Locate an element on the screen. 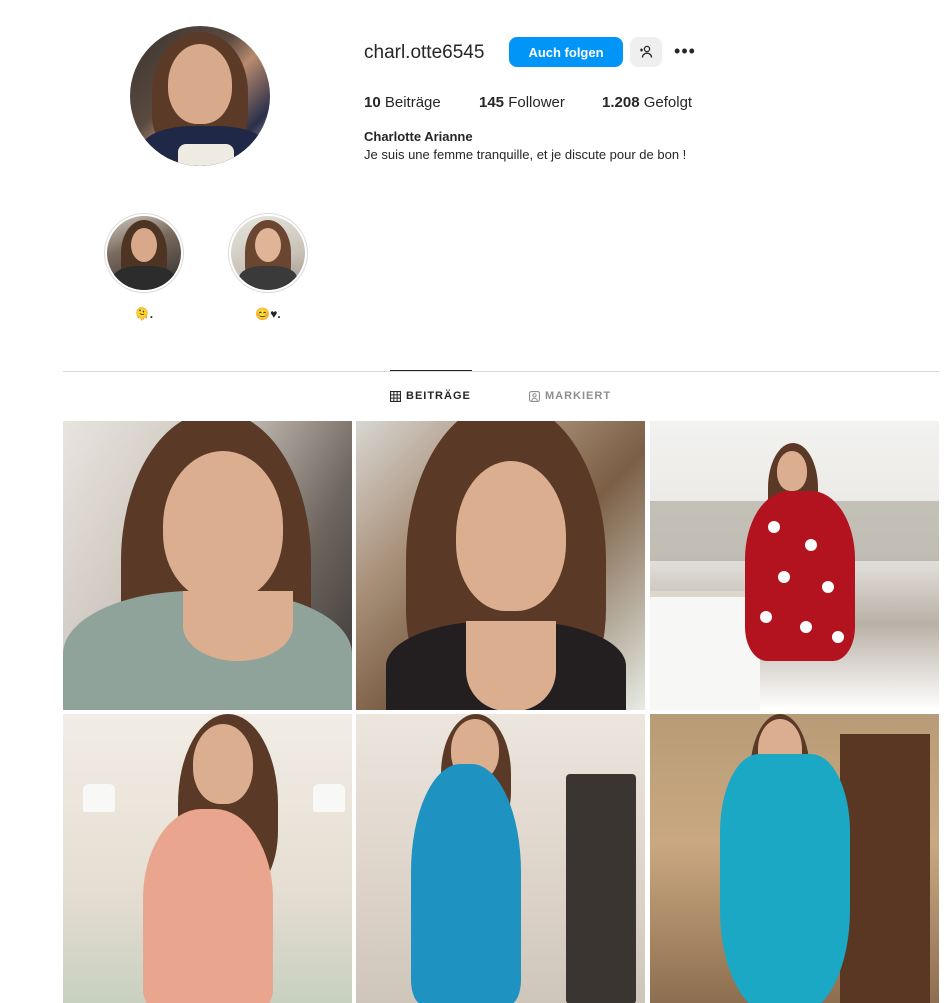 The image size is (947, 1003). stat-posts-label: Beiträge is located at coordinates (412, 102).